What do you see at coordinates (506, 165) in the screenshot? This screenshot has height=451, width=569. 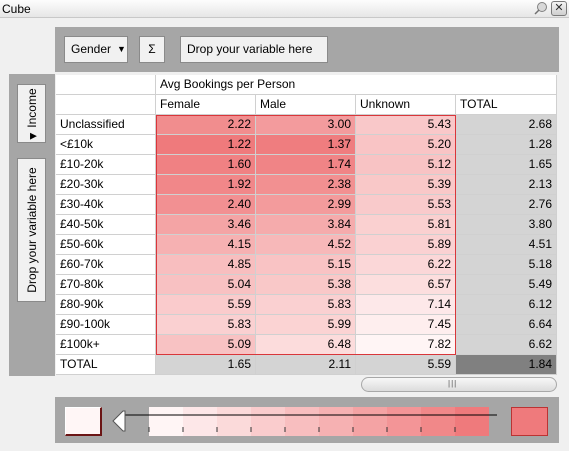 I see `data-cell: 1.65` at bounding box center [506, 165].